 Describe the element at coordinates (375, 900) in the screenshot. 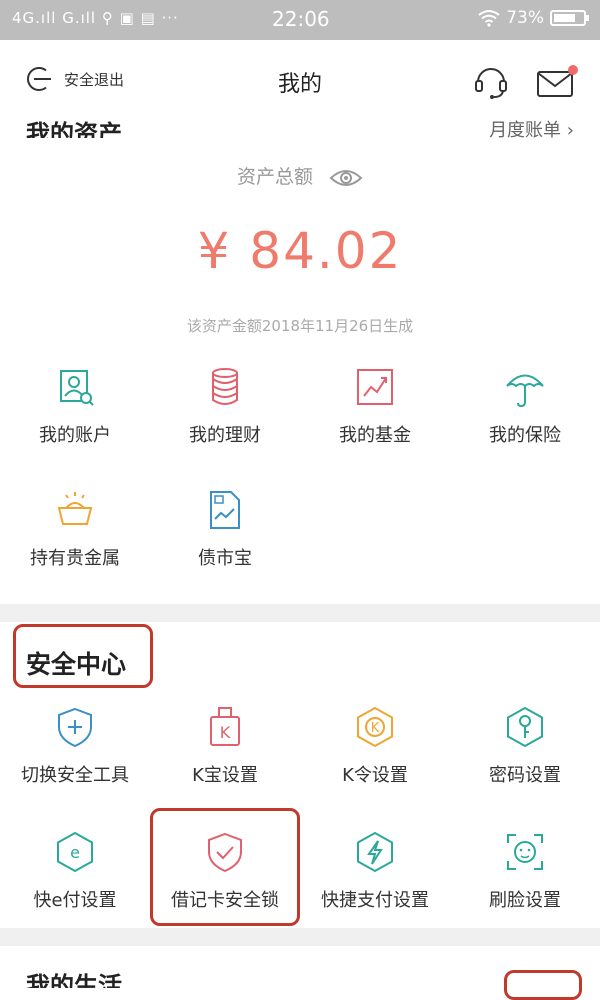

I see `quick-pay-label: 快捷支付设置` at that location.